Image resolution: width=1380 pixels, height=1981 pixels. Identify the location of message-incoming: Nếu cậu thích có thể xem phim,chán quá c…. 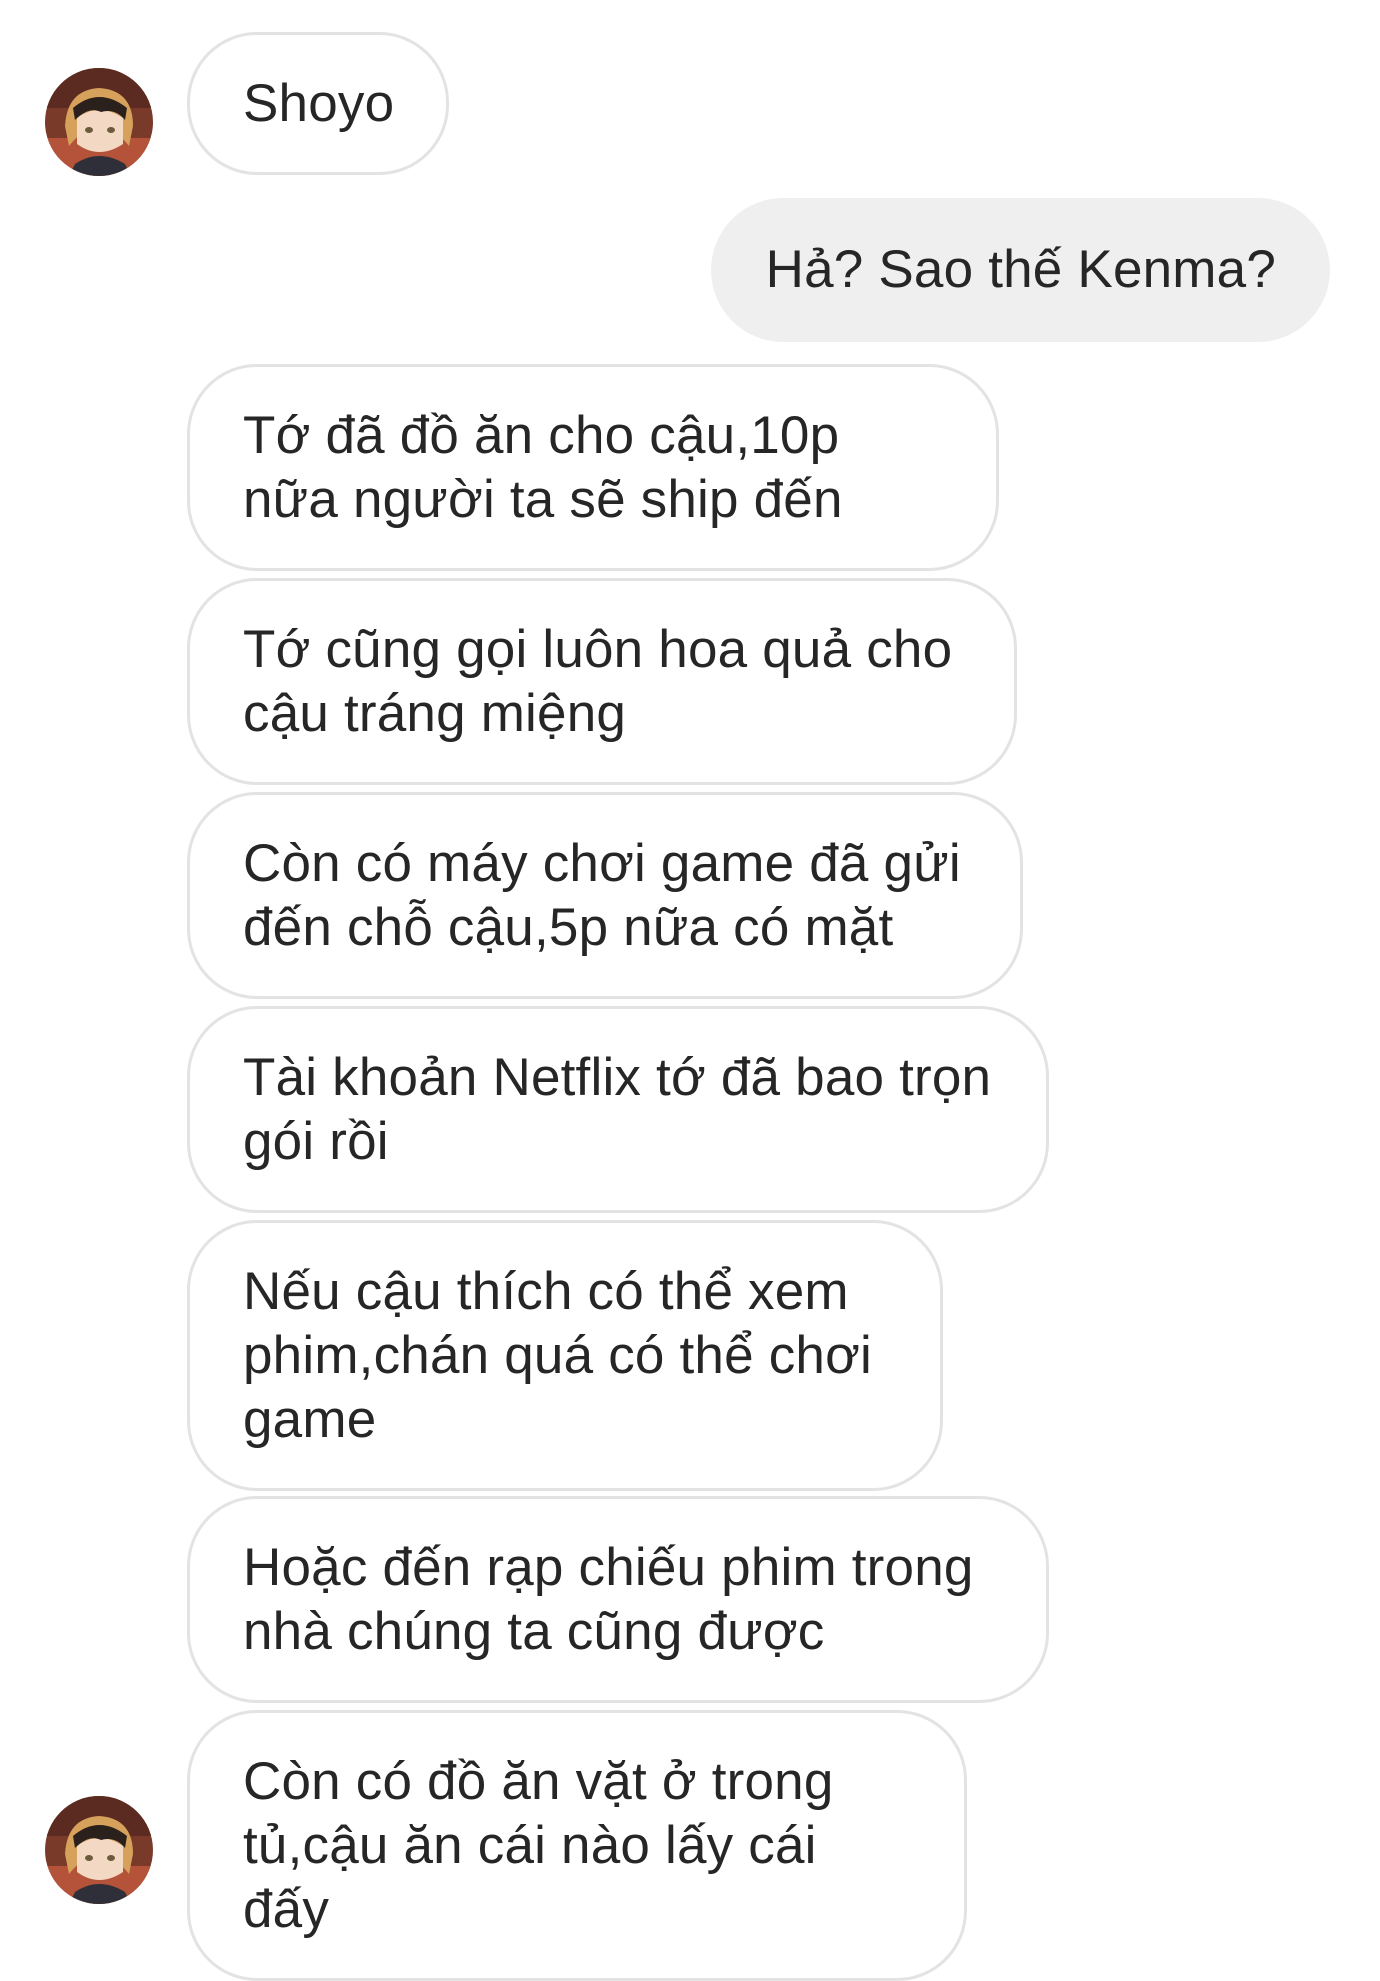
(565, 1355).